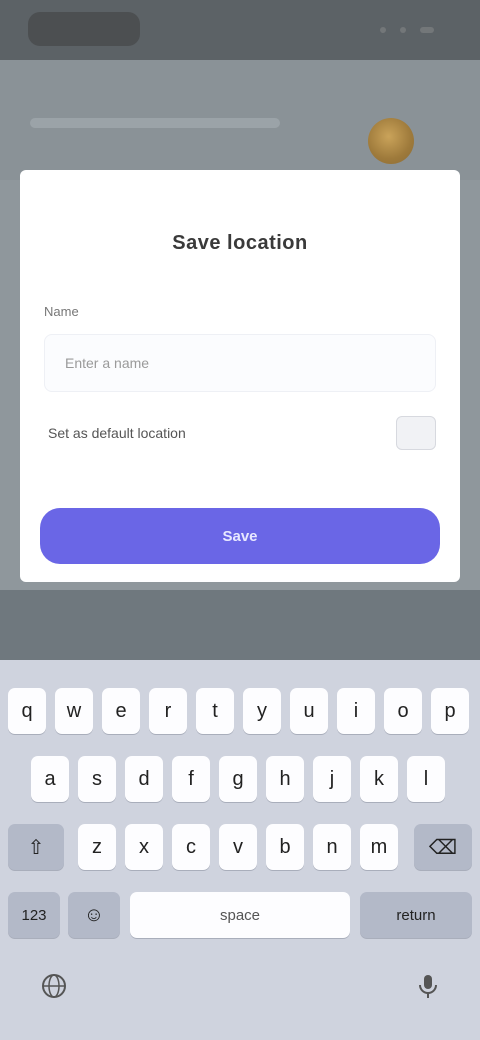  I want to click on key-k: k, so click(379, 779).